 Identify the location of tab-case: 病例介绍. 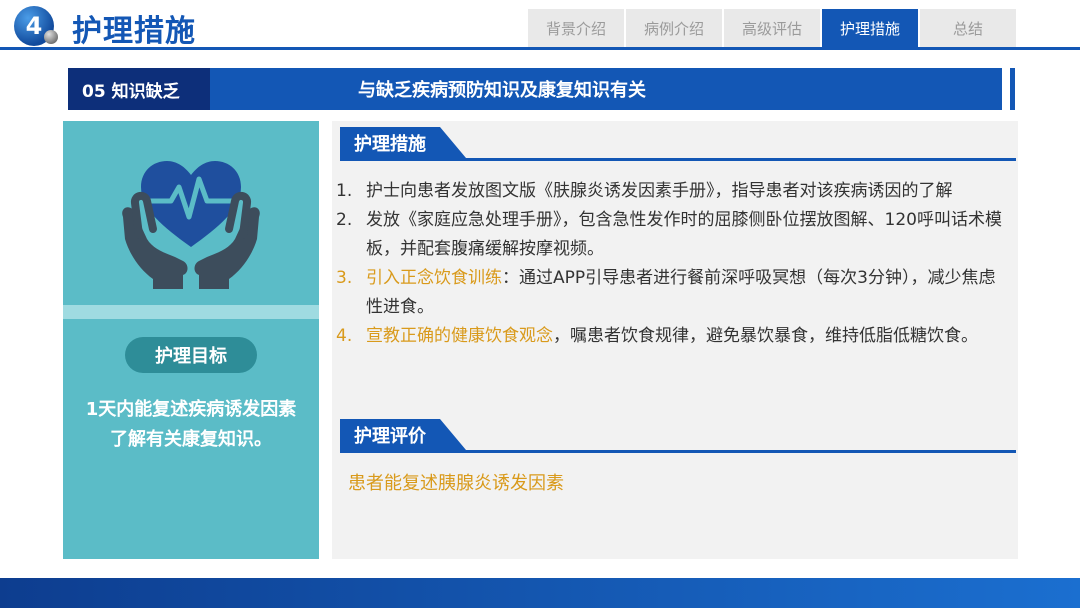
(674, 28).